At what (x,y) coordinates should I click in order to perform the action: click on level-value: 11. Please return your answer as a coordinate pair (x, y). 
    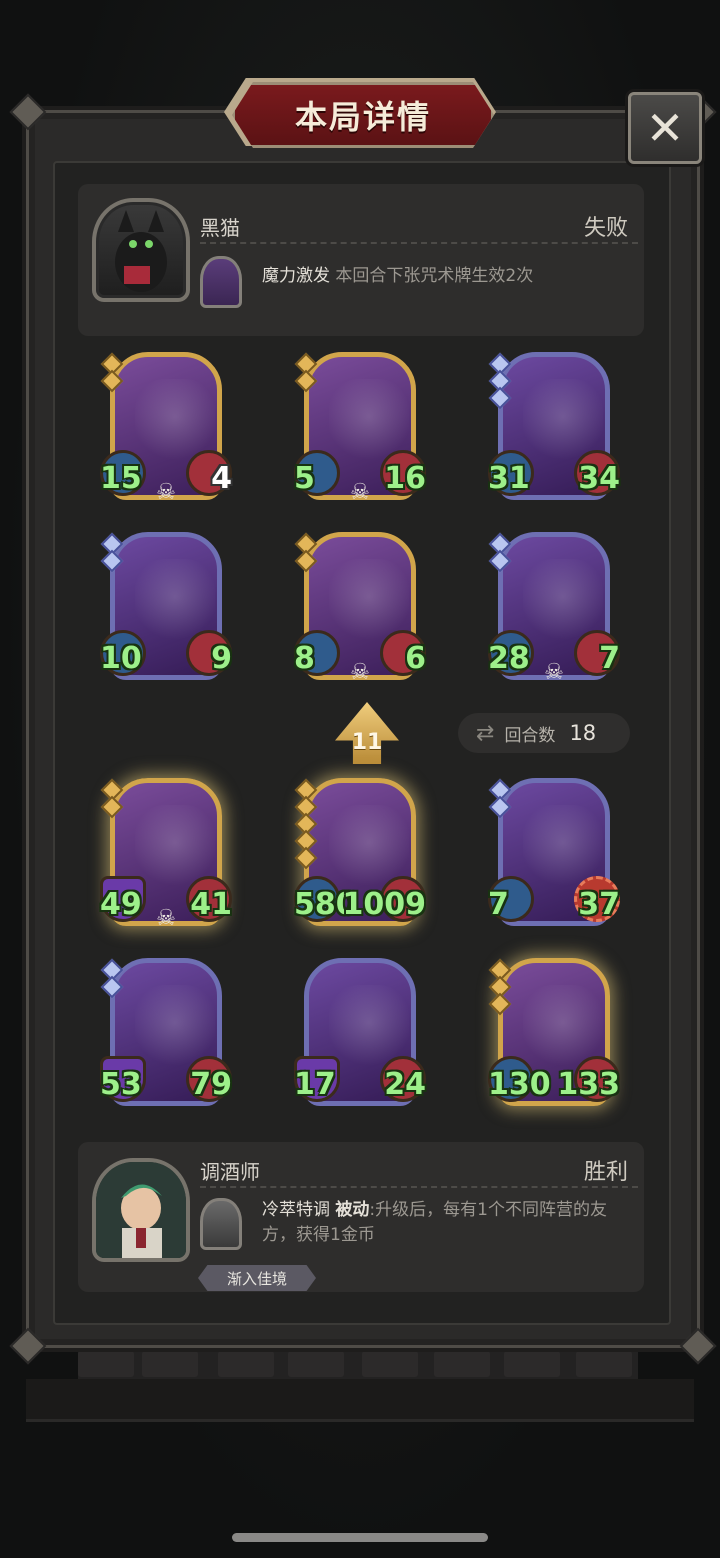
    Looking at the image, I should click on (367, 742).